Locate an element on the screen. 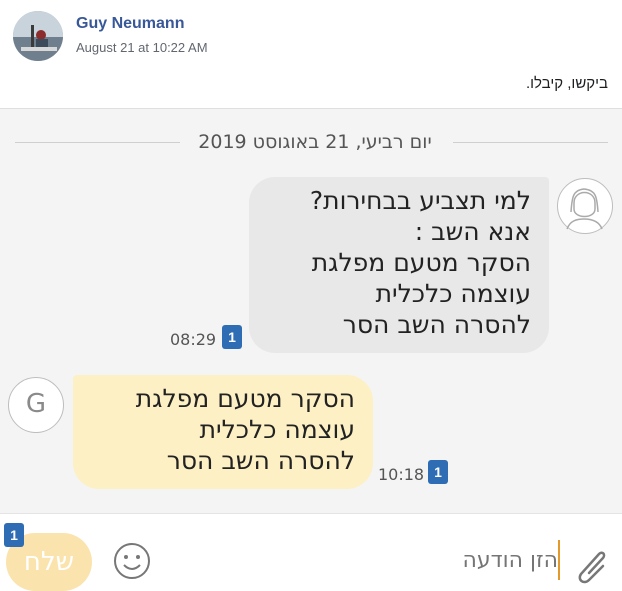 This screenshot has width=622, height=591. post-timestamp: August 21 at 10:22 AM is located at coordinates (142, 47).